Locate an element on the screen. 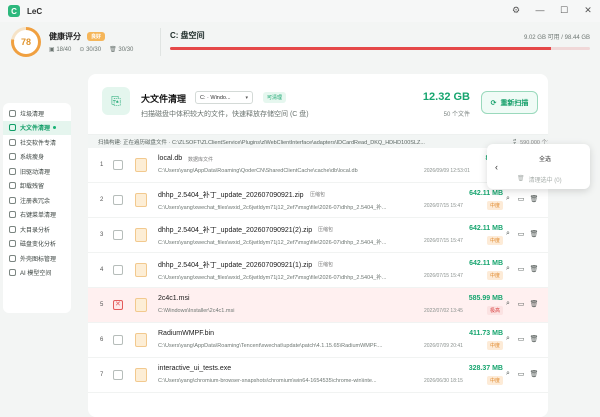 This screenshot has width=600, height=417. sidebar-item: 磁盘变化分析 is located at coordinates (37, 244).